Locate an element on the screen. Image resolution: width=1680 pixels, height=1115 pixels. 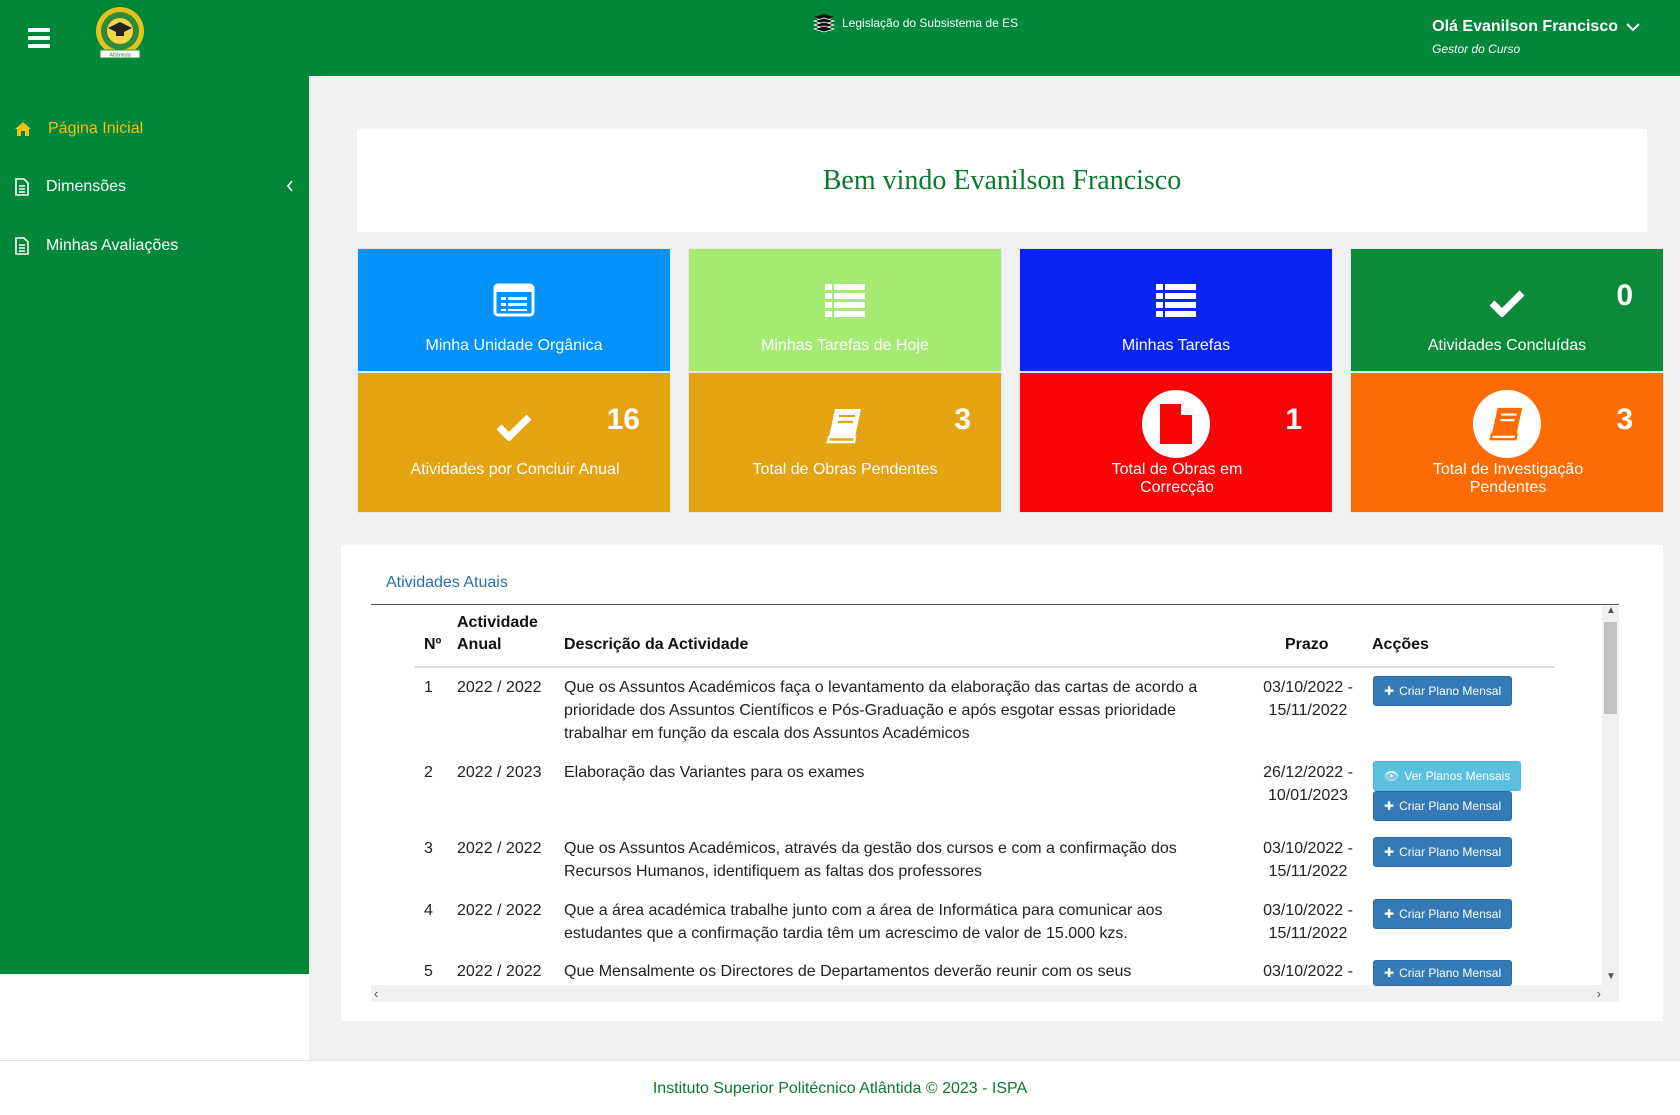
tile-my-organic-unit: Minha Unidade Orgânica is located at coordinates (514, 310).